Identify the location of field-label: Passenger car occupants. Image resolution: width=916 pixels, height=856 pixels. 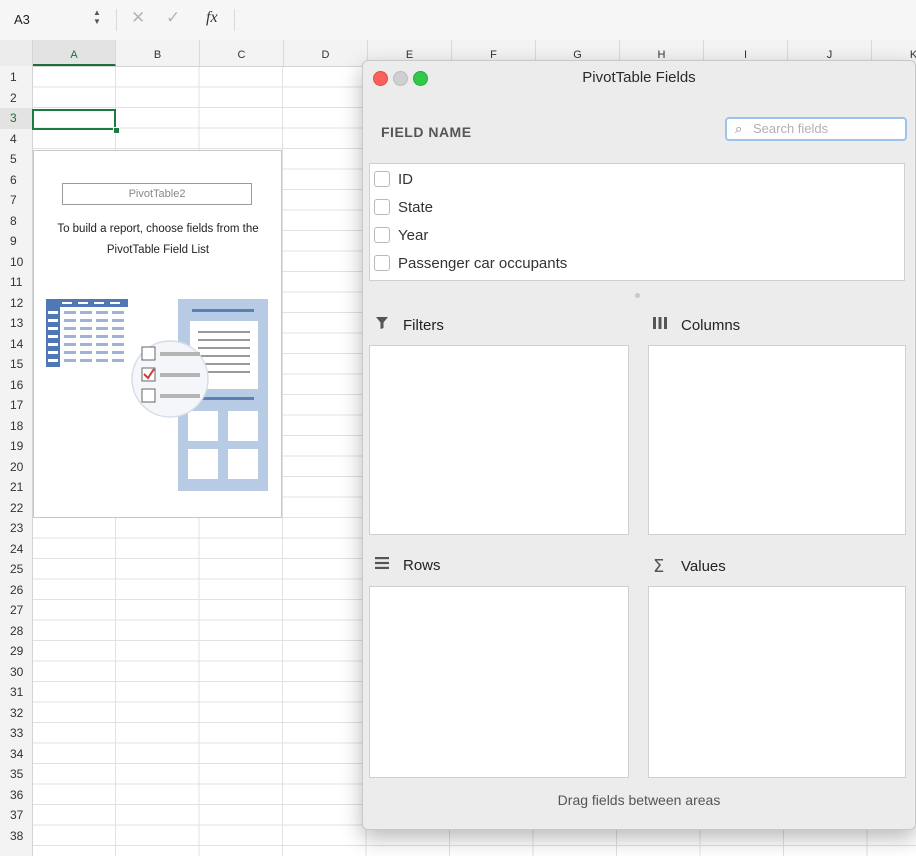
(483, 263).